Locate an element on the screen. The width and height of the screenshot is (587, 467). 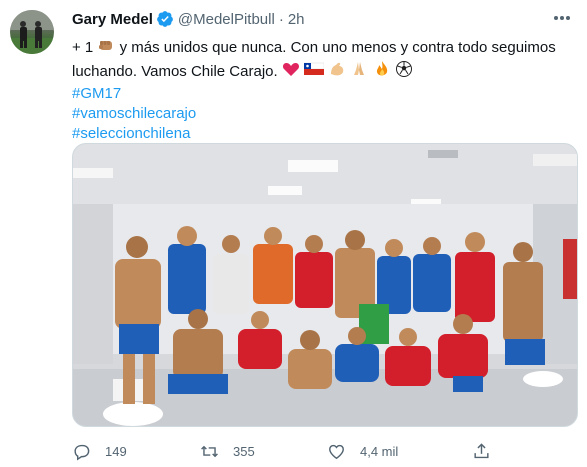
folded-hands-emoji-icon is located at coordinates (359, 72).